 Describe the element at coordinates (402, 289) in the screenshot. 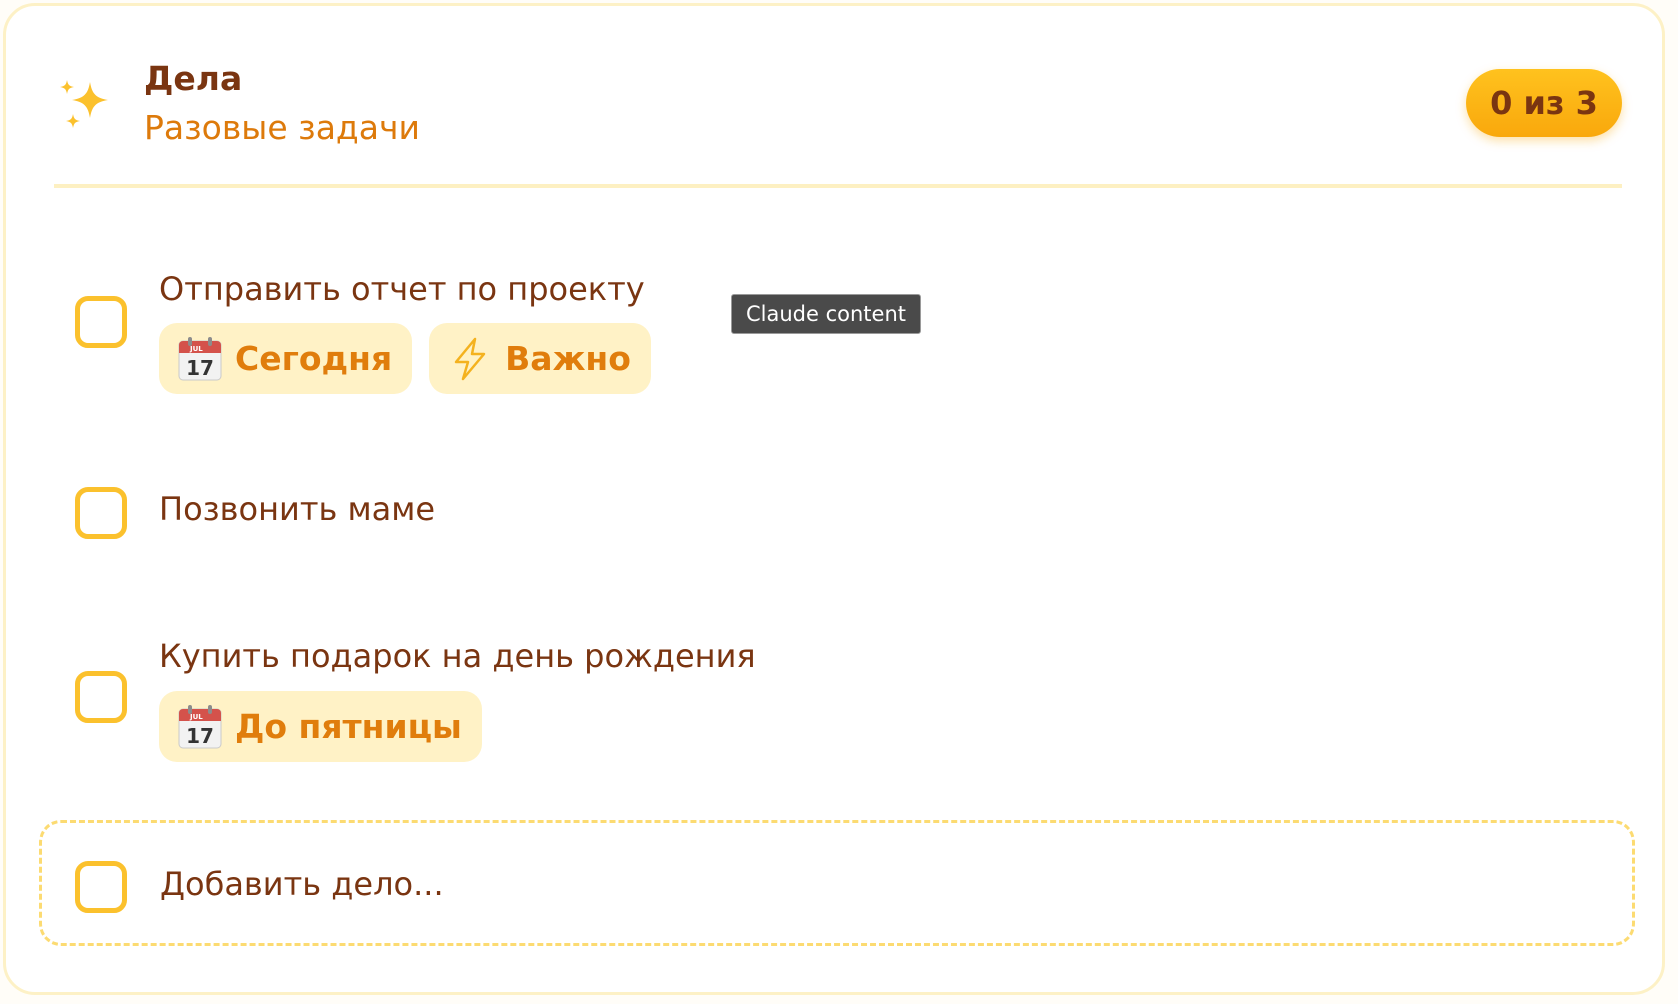

I see `task-text: Отправить отчет по проекту` at that location.